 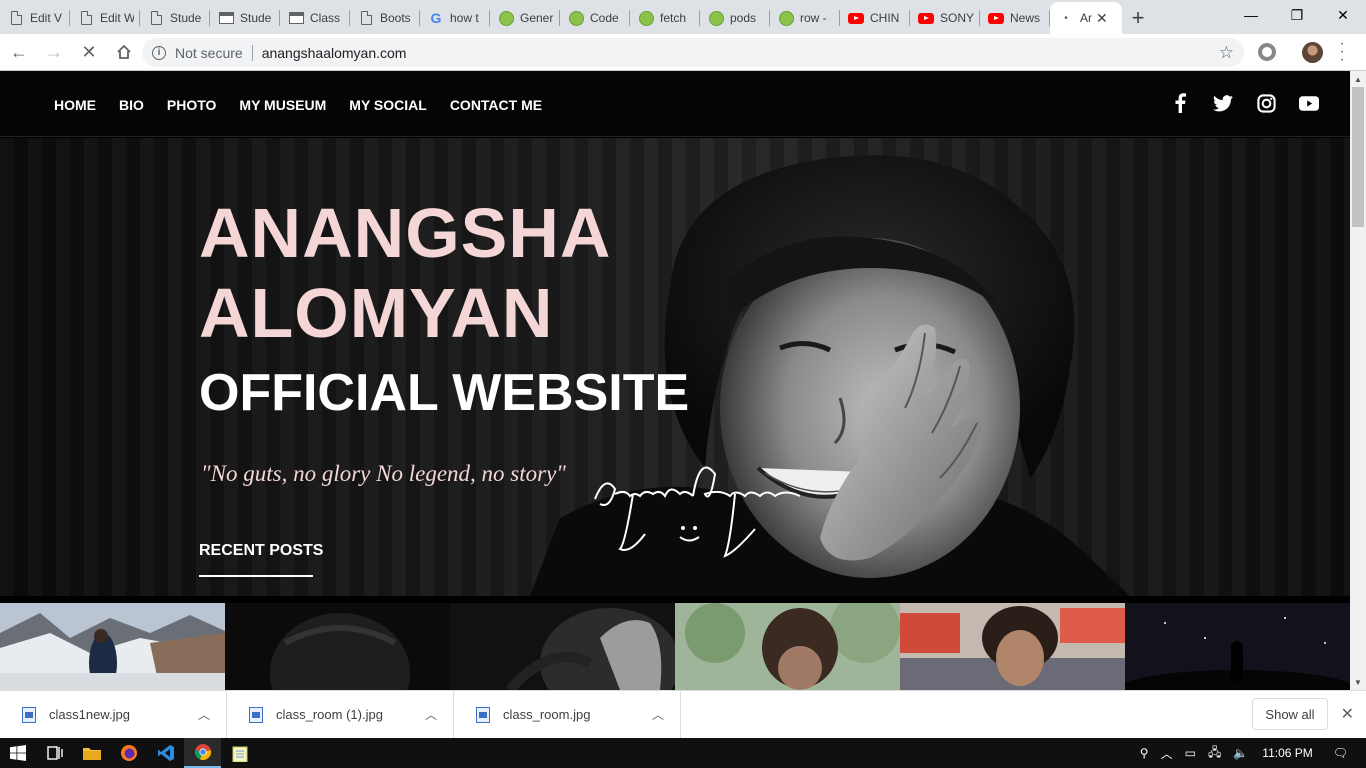 What do you see at coordinates (1190, 753) in the screenshot?
I see `battery-icon: ▭` at bounding box center [1190, 753].